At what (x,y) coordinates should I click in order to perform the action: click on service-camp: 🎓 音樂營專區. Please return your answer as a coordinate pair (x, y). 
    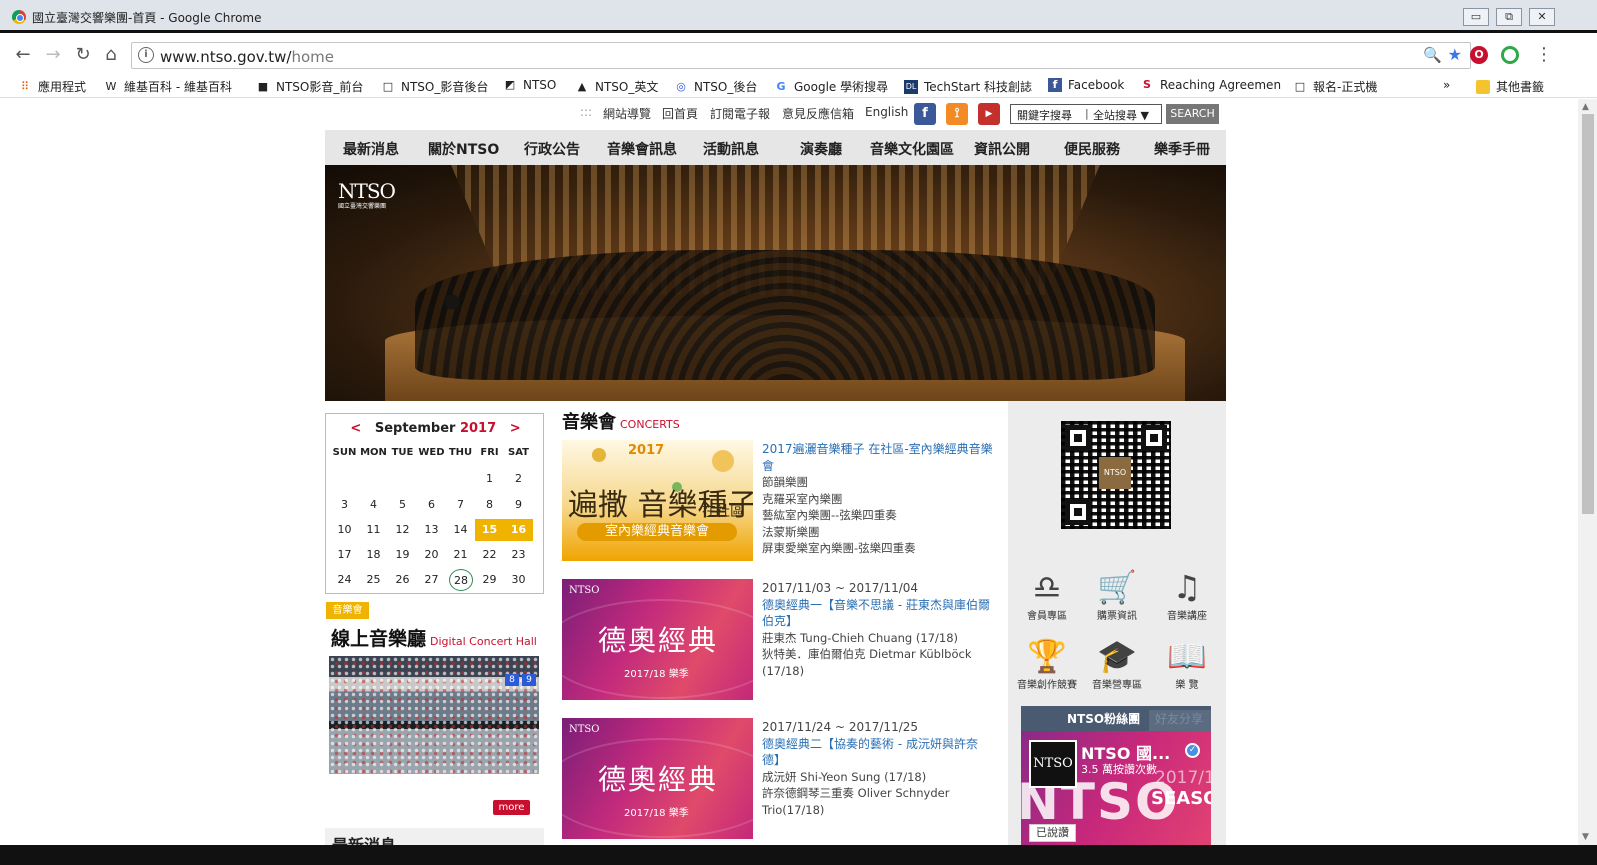
    Looking at the image, I should click on (1117, 663).